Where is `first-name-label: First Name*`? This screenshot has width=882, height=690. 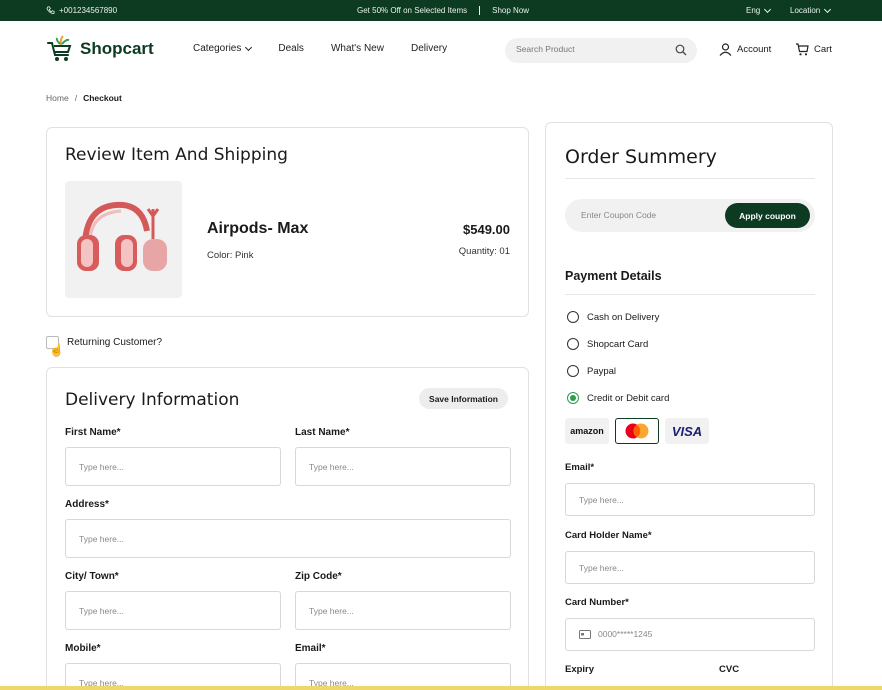 first-name-label: First Name* is located at coordinates (93, 432).